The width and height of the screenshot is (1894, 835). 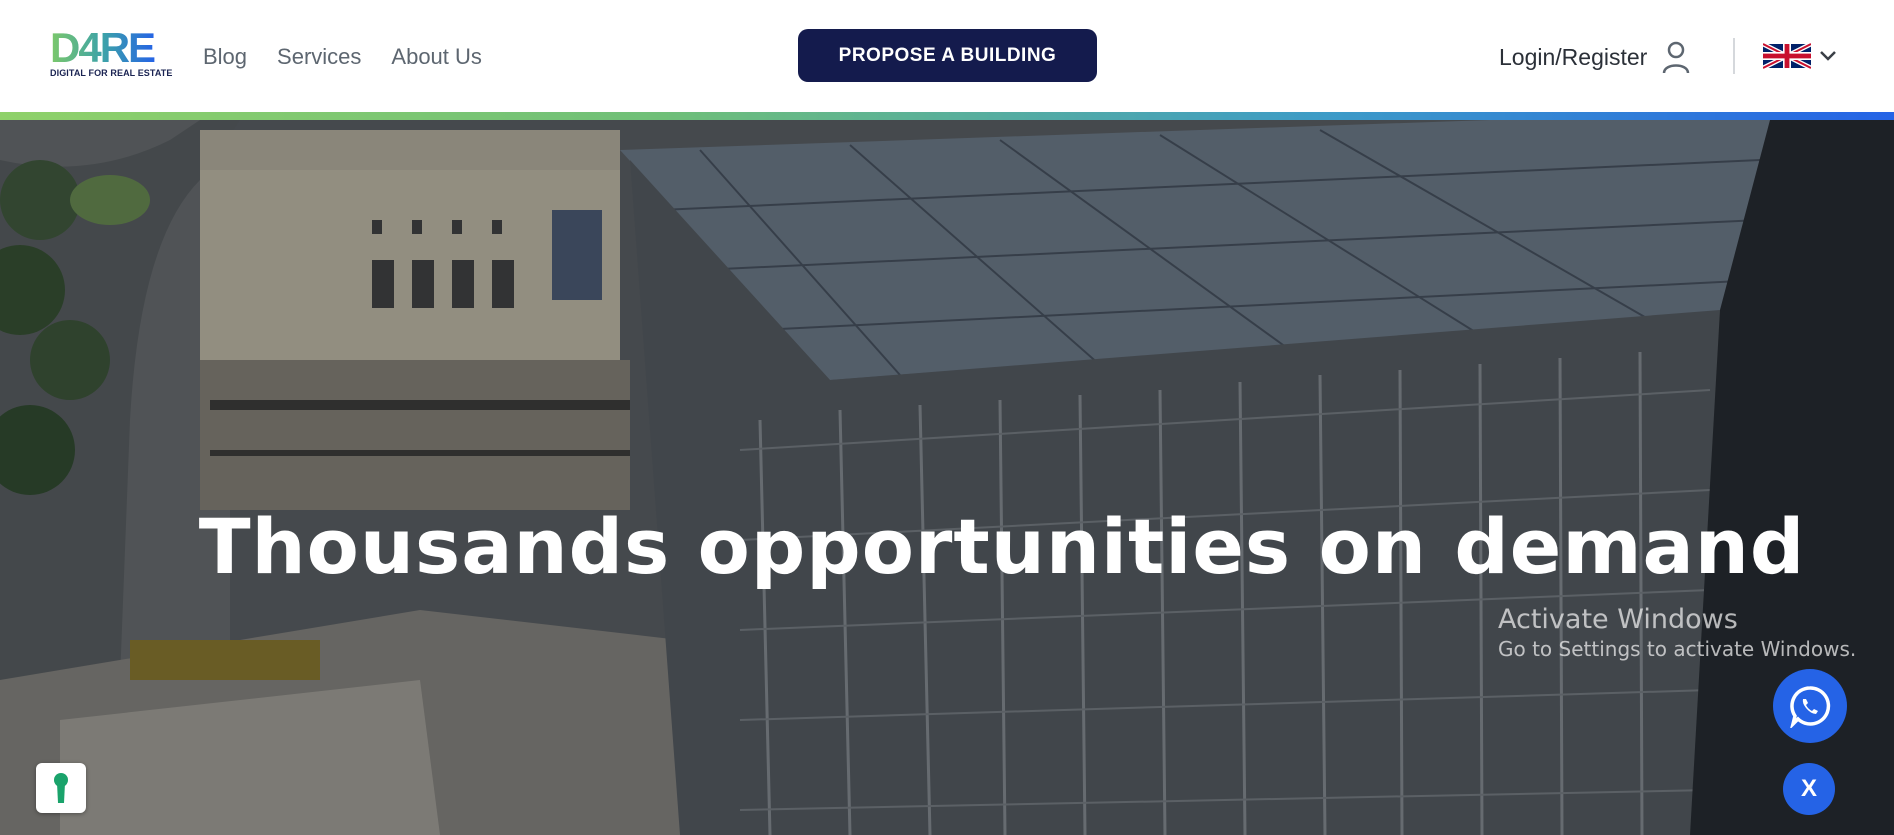 I want to click on uk-flag-icon, so click(x=1787, y=56).